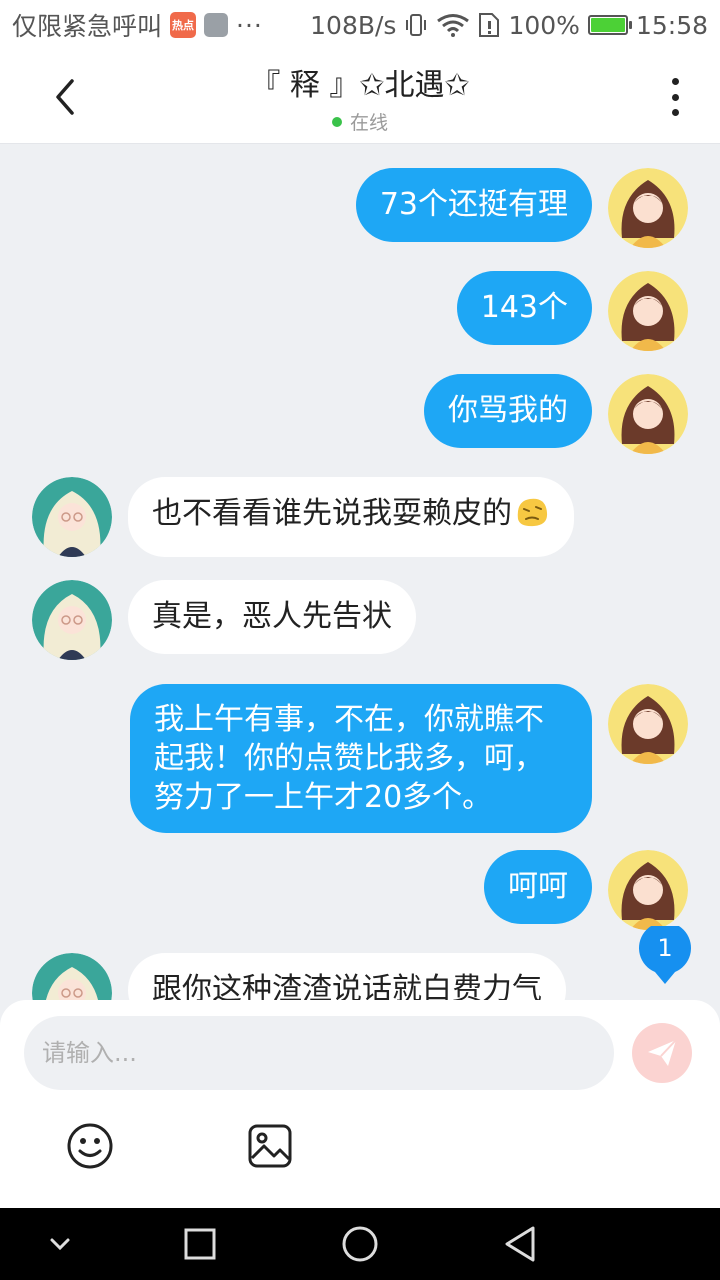 This screenshot has width=720, height=1280. I want to click on outgoing-message-bubble: 我上午有事，不在，你就瞧不 起我！你的点赞比我多，呵， 努力了一上午才20多个。, so click(361, 758).